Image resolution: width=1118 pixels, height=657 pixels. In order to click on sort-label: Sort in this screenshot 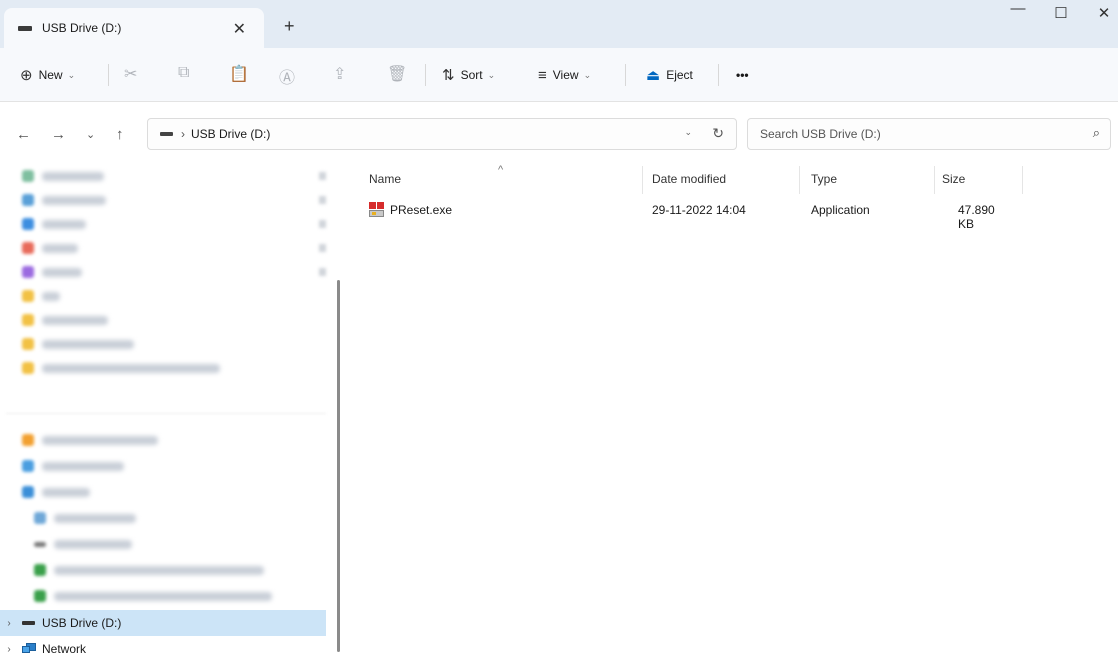, I will do `click(471, 75)`.